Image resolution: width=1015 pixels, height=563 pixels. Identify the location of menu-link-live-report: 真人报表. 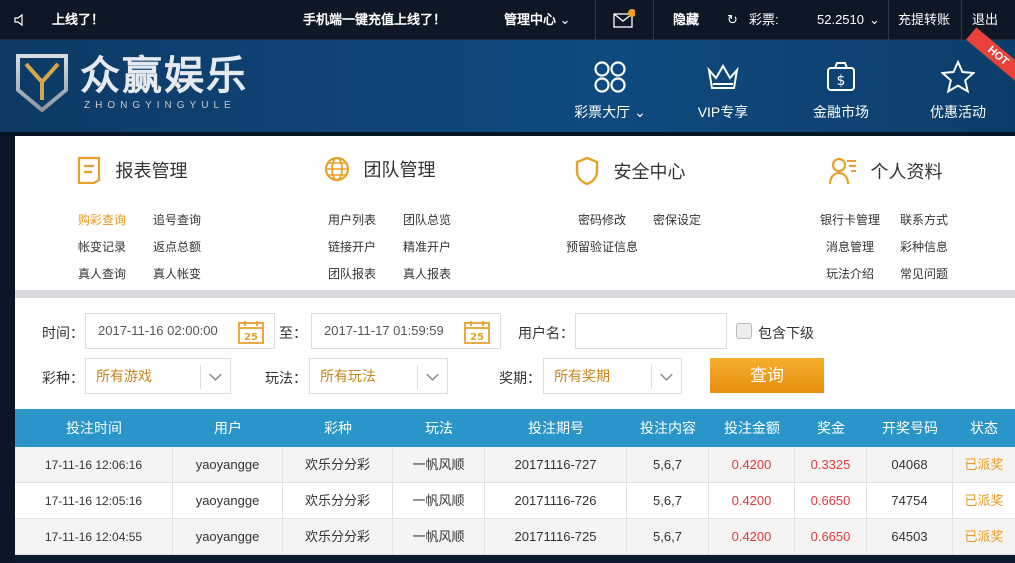
(427, 273).